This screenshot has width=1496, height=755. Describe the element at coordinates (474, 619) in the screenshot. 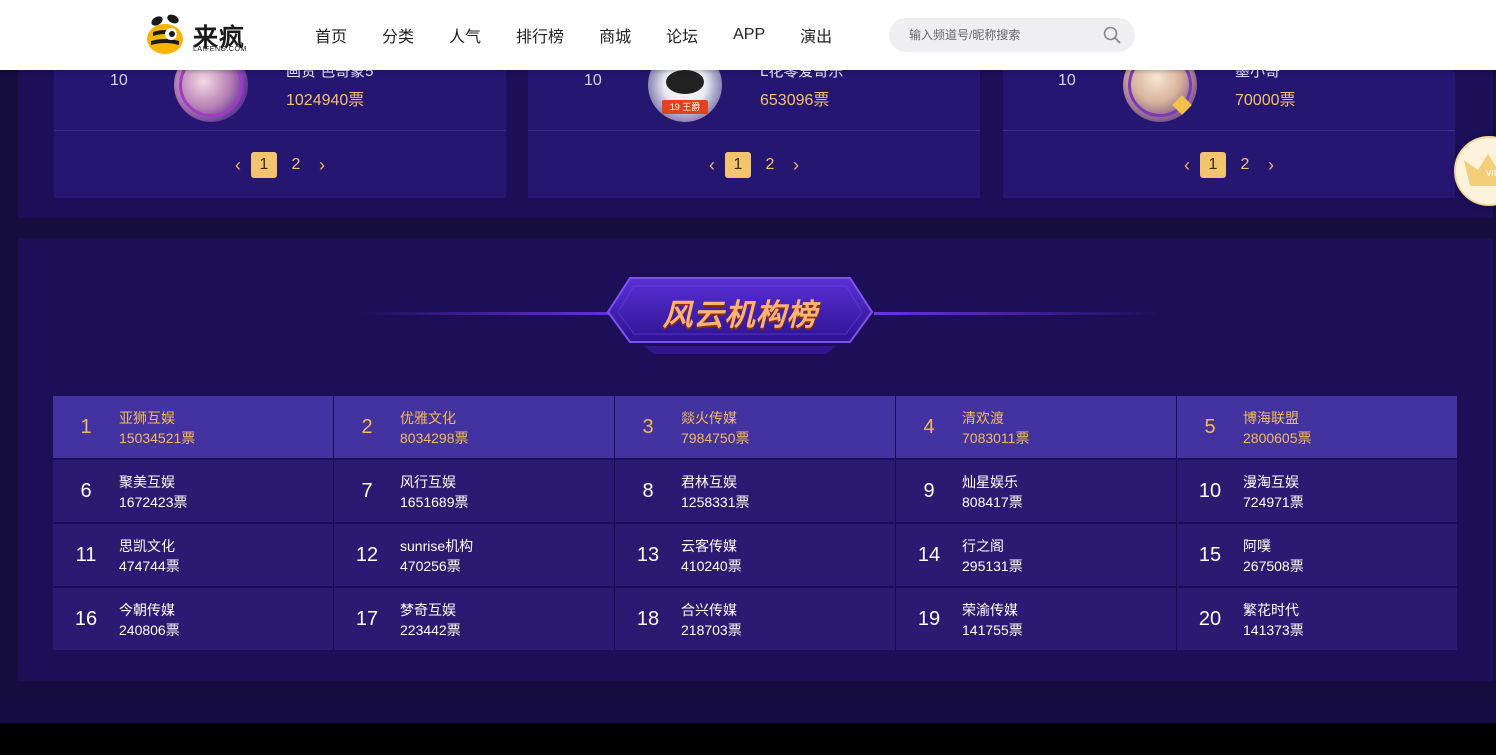

I see `org-item: 17 梦奇互娱 223442票` at that location.